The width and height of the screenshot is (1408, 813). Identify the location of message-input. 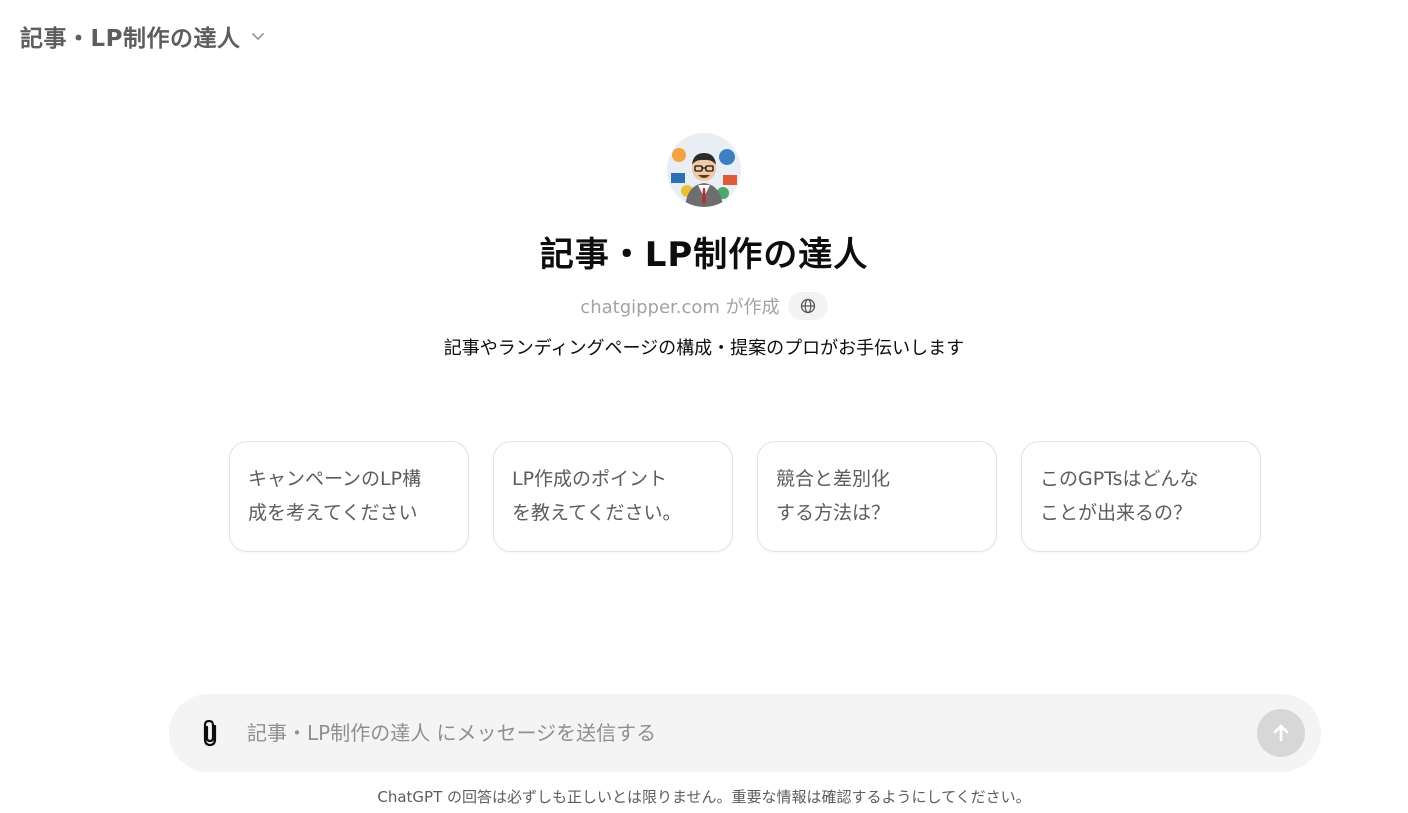
(752, 733).